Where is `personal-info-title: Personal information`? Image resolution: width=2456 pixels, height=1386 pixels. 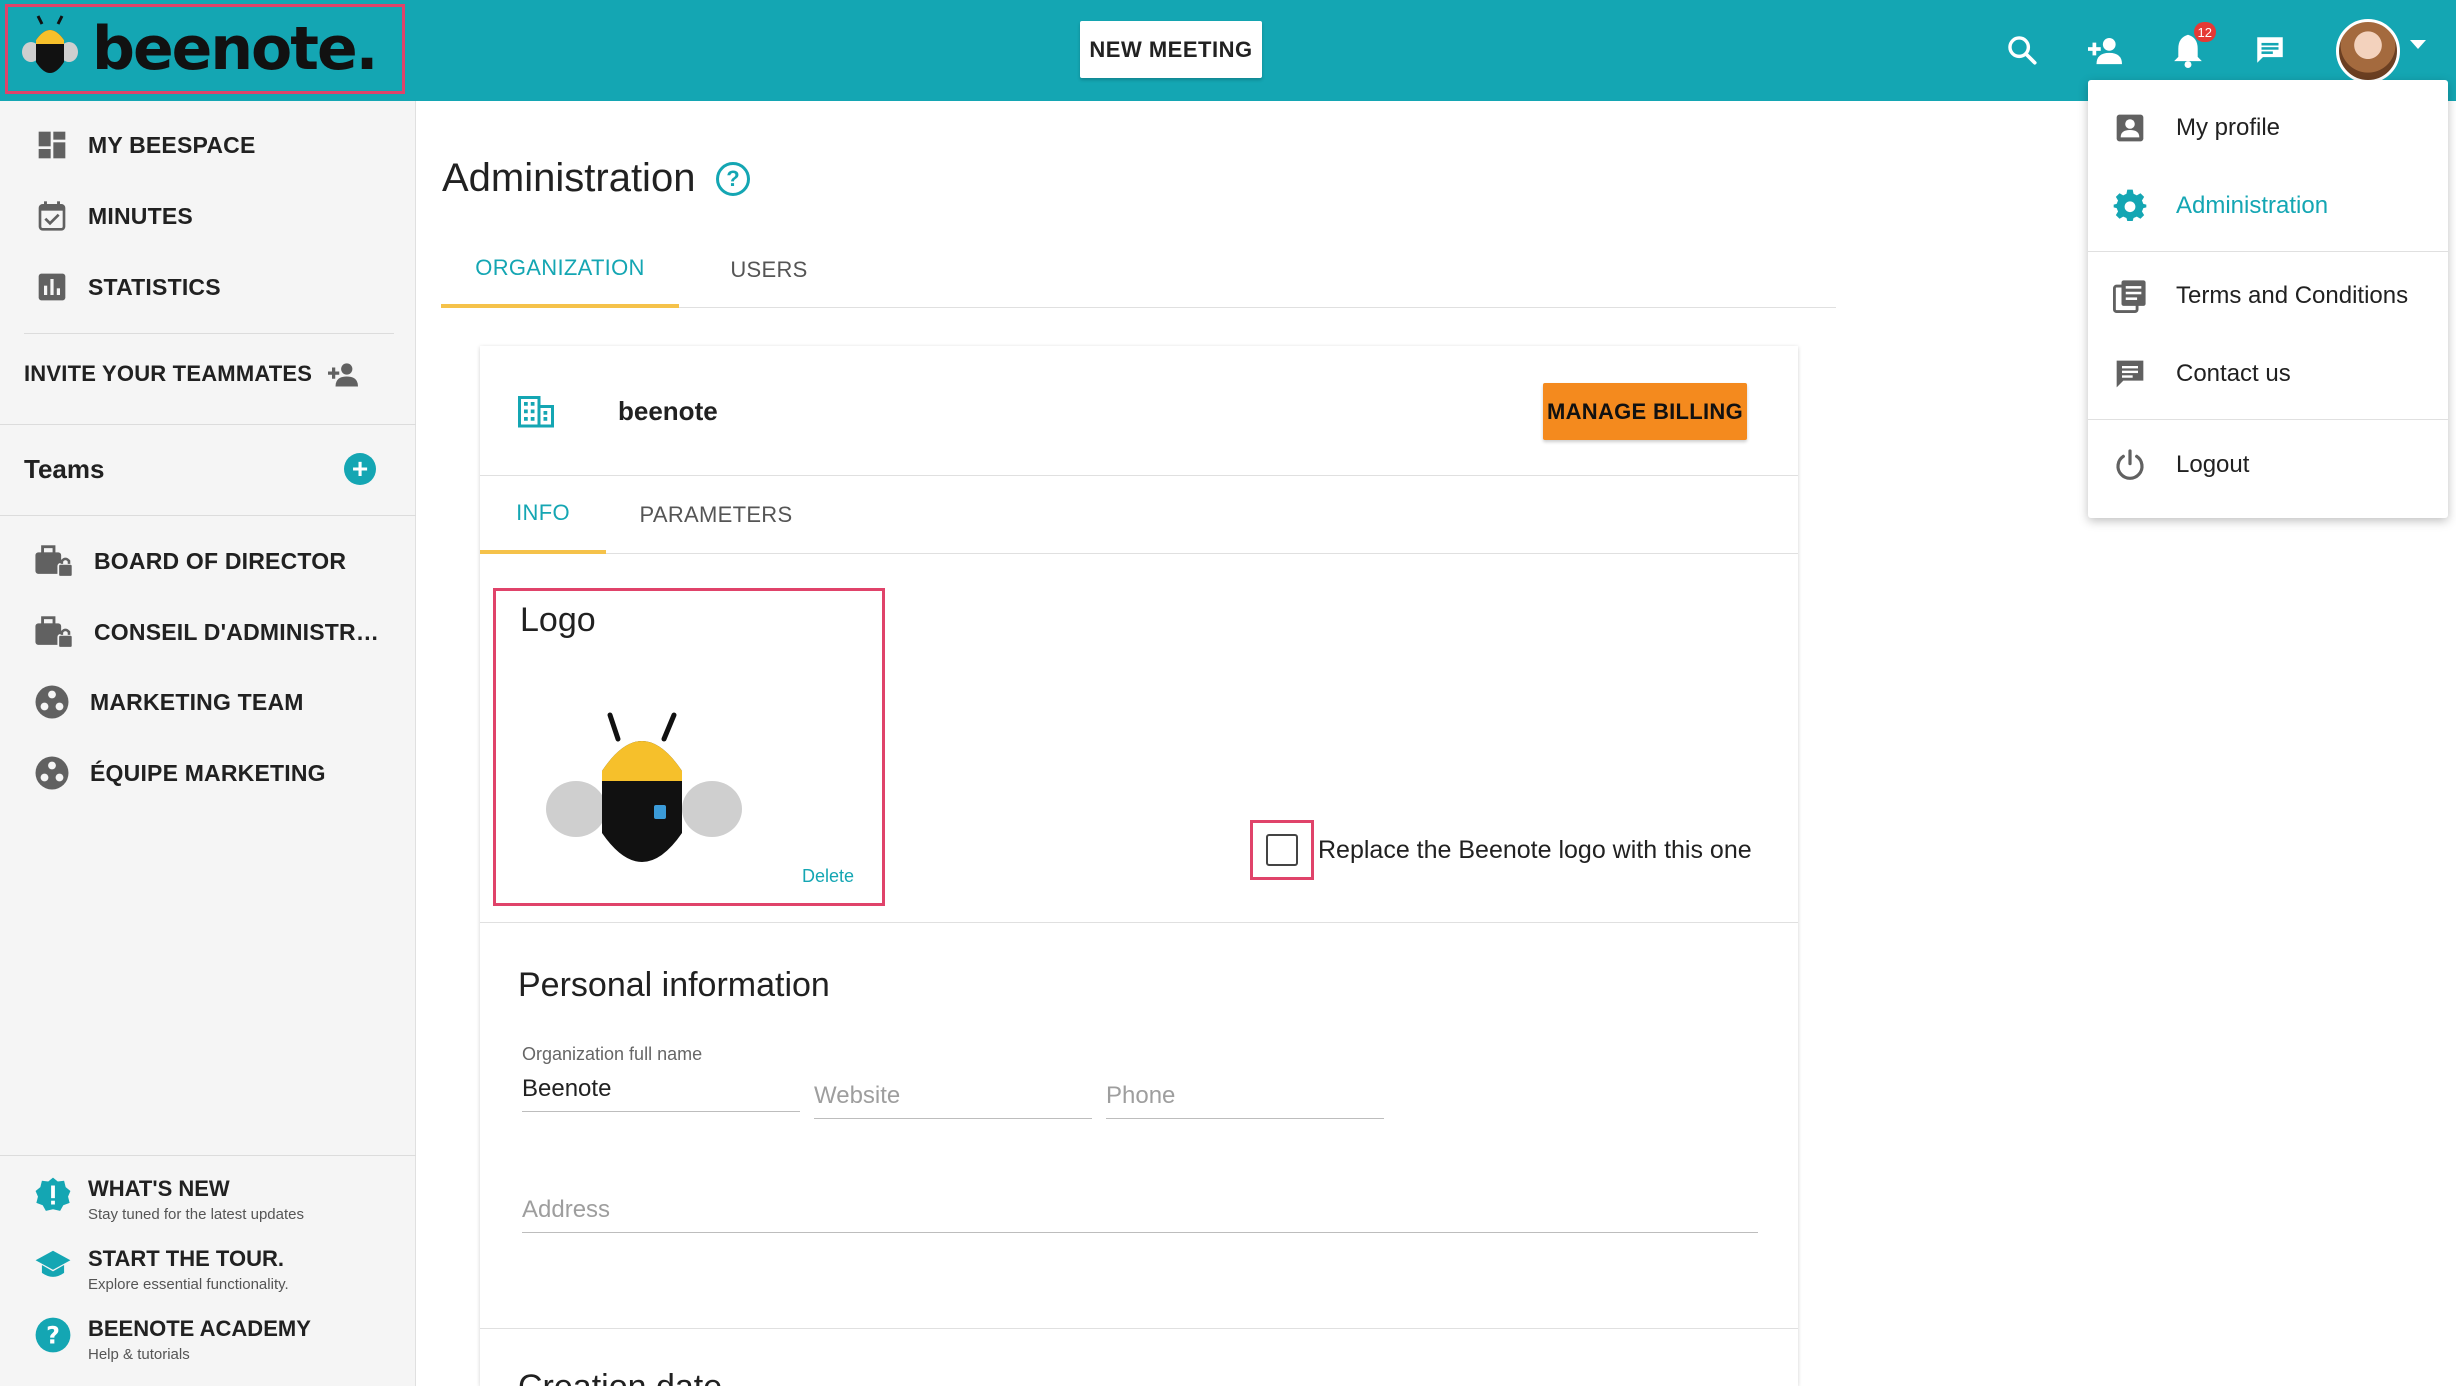 personal-info-title: Personal information is located at coordinates (674, 985).